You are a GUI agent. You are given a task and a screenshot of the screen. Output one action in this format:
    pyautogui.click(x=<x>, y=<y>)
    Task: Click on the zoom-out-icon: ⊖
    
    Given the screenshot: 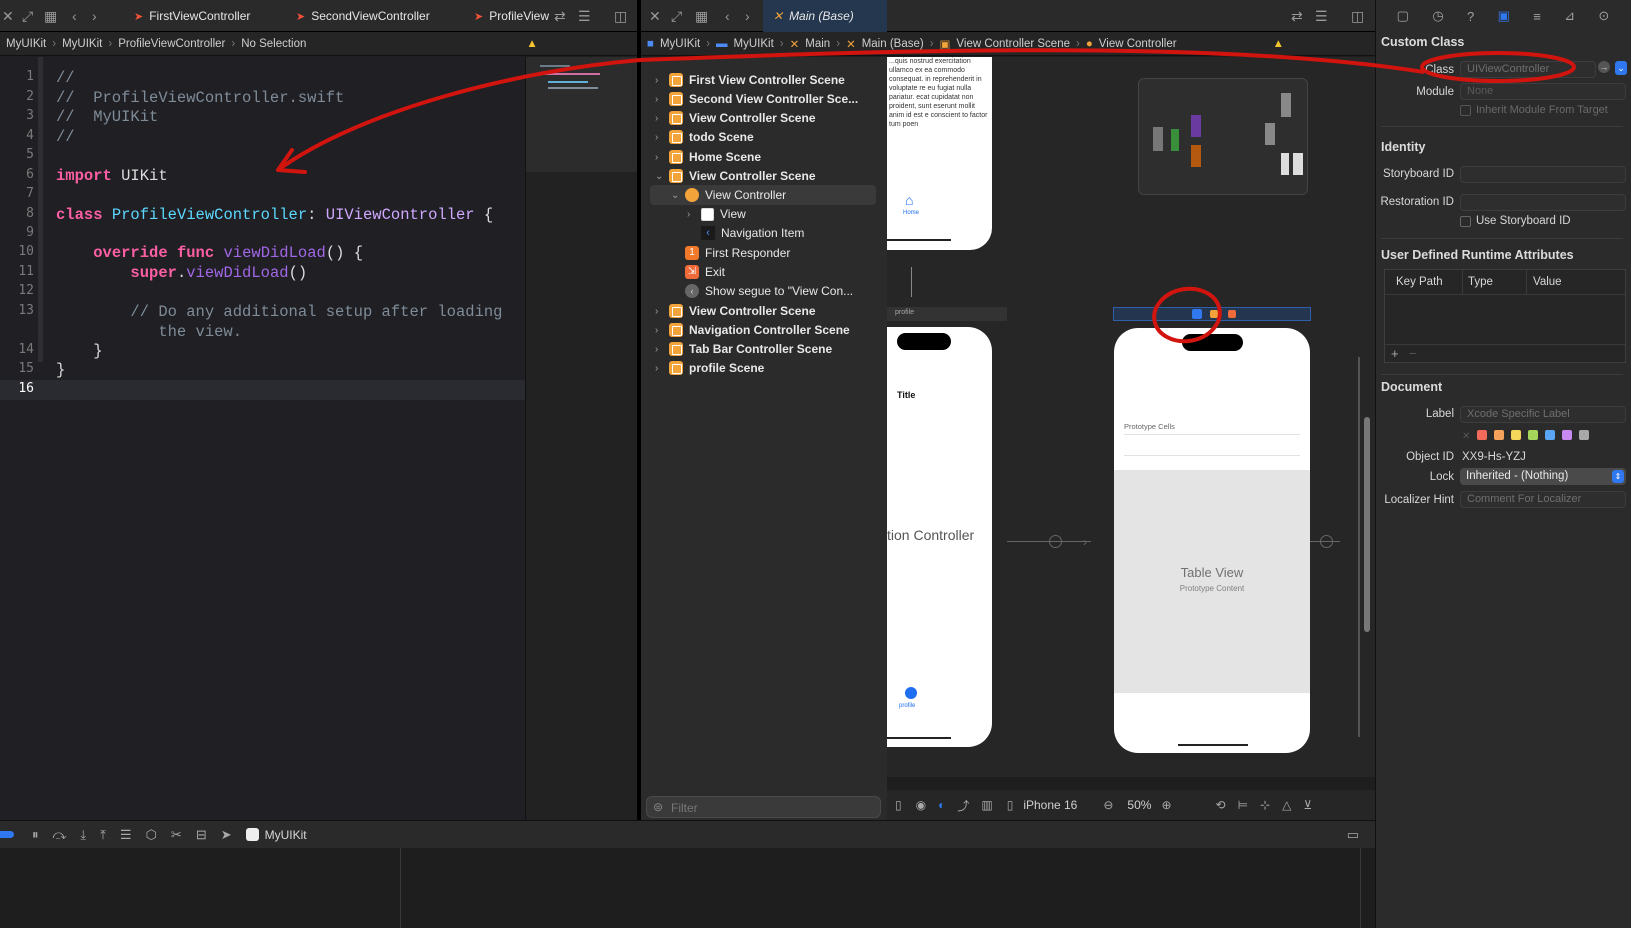 What is the action you would take?
    pyautogui.click(x=1108, y=805)
    